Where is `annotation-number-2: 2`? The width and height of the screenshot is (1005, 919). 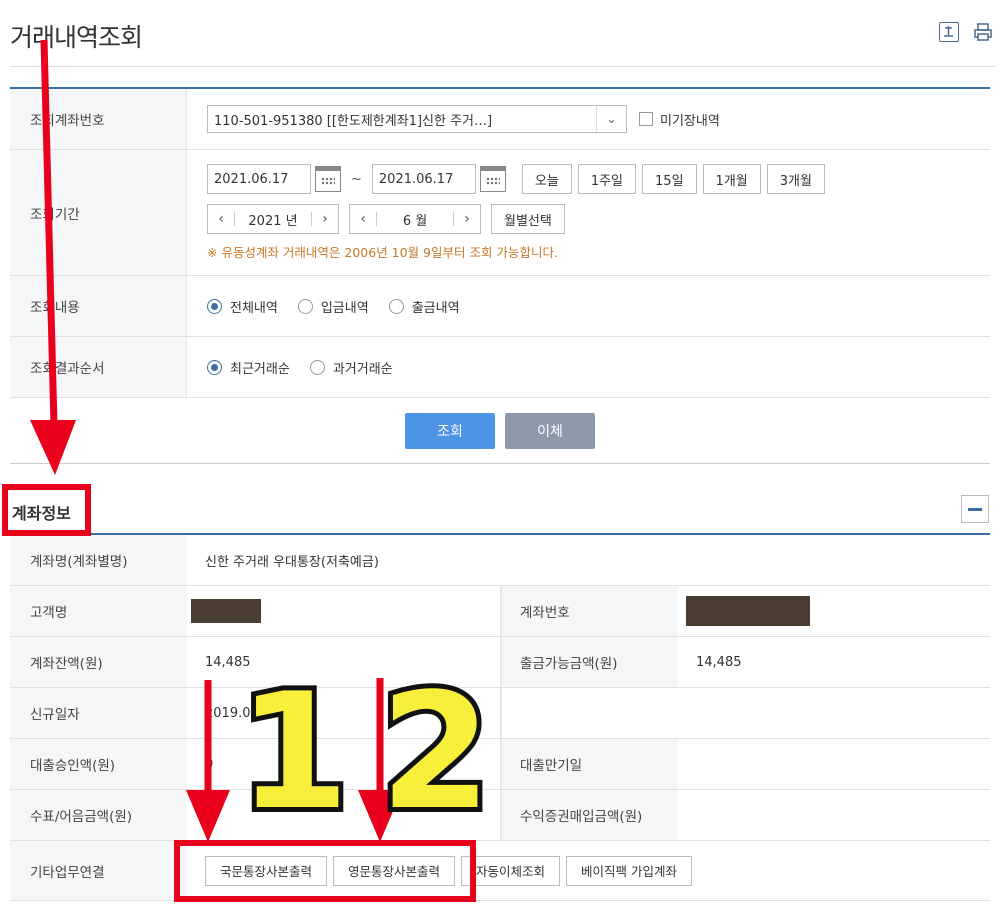 annotation-number-2: 2 is located at coordinates (435, 751).